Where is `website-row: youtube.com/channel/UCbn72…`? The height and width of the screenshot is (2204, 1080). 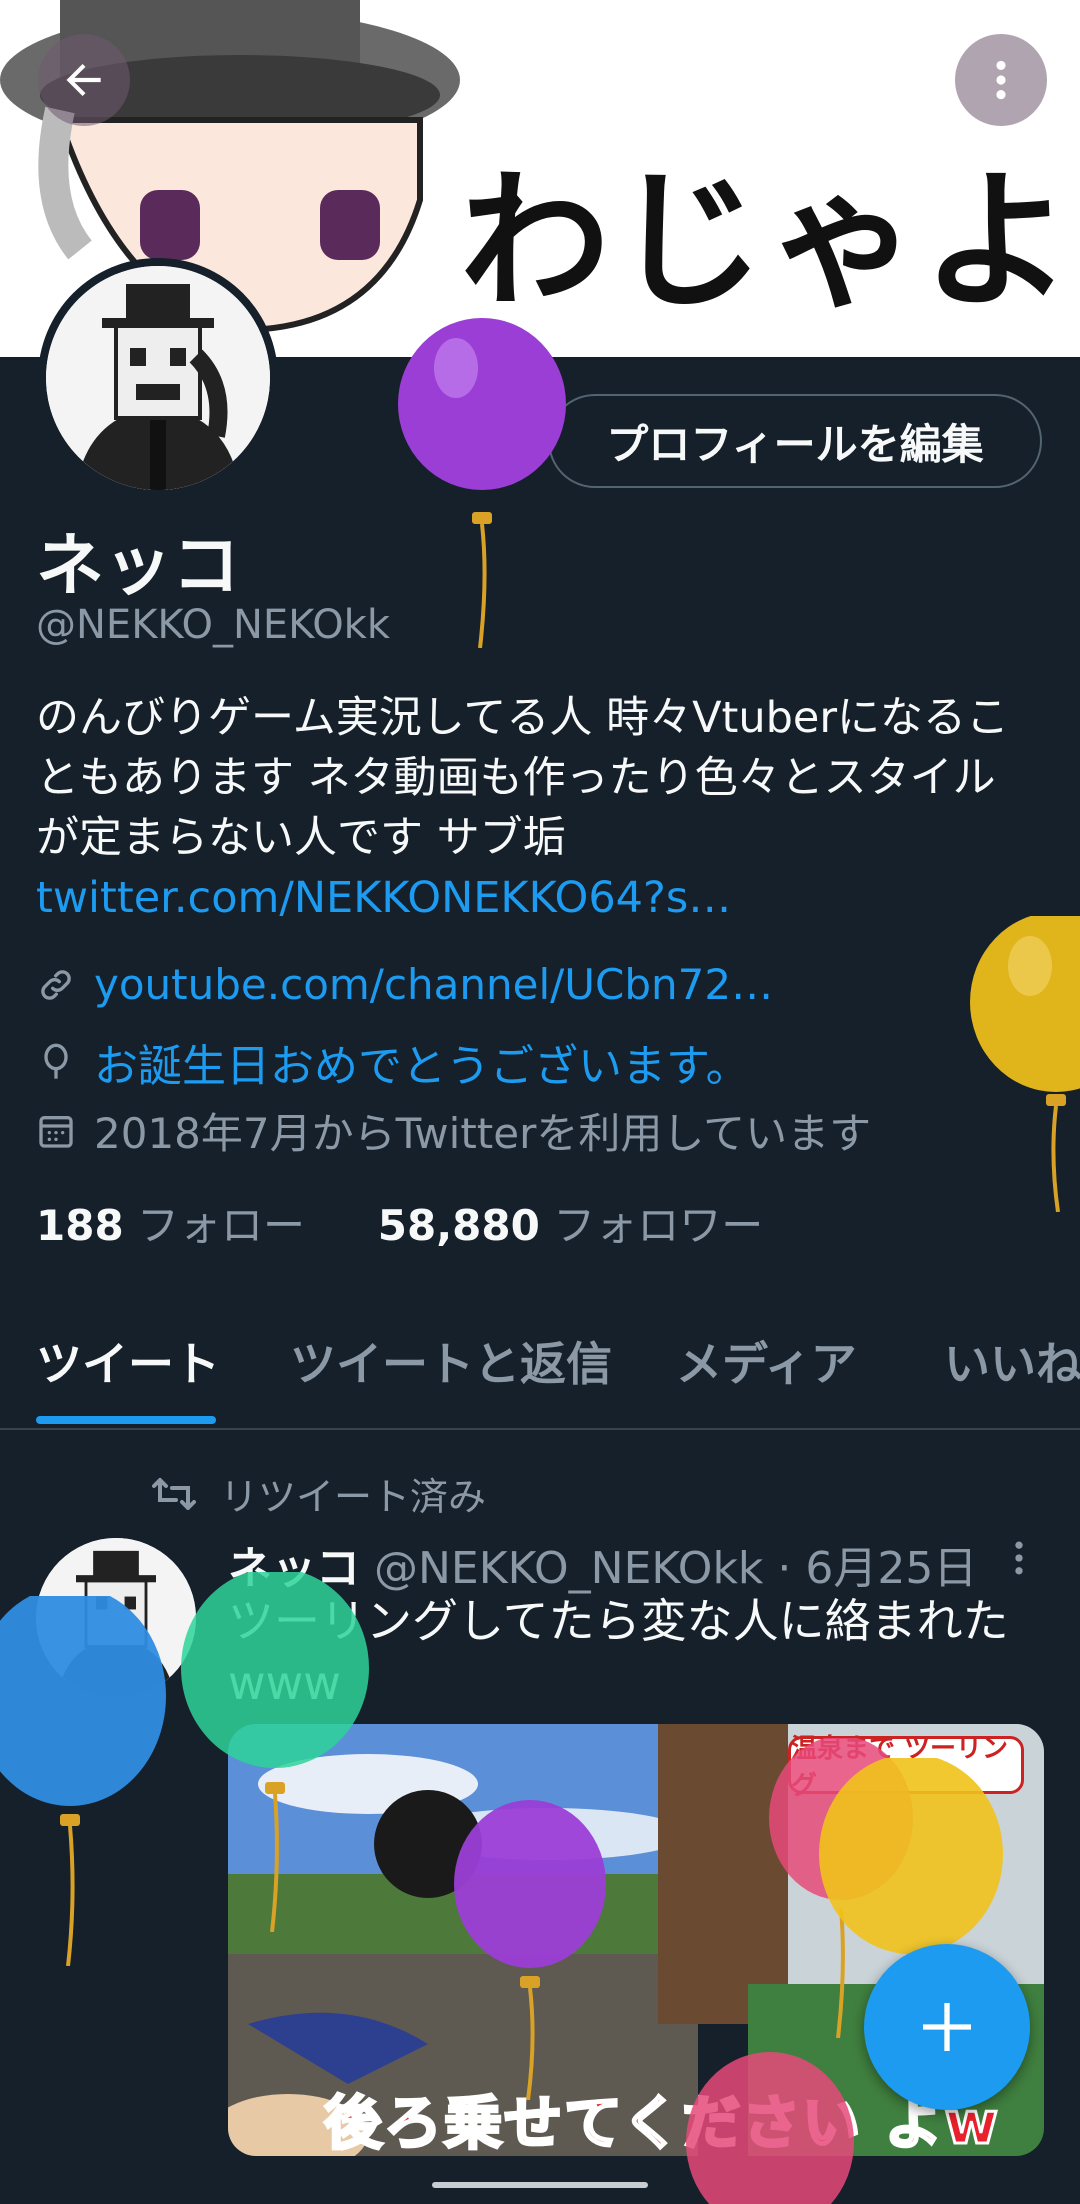
website-row: youtube.com/channel/UCbn72… is located at coordinates (404, 984).